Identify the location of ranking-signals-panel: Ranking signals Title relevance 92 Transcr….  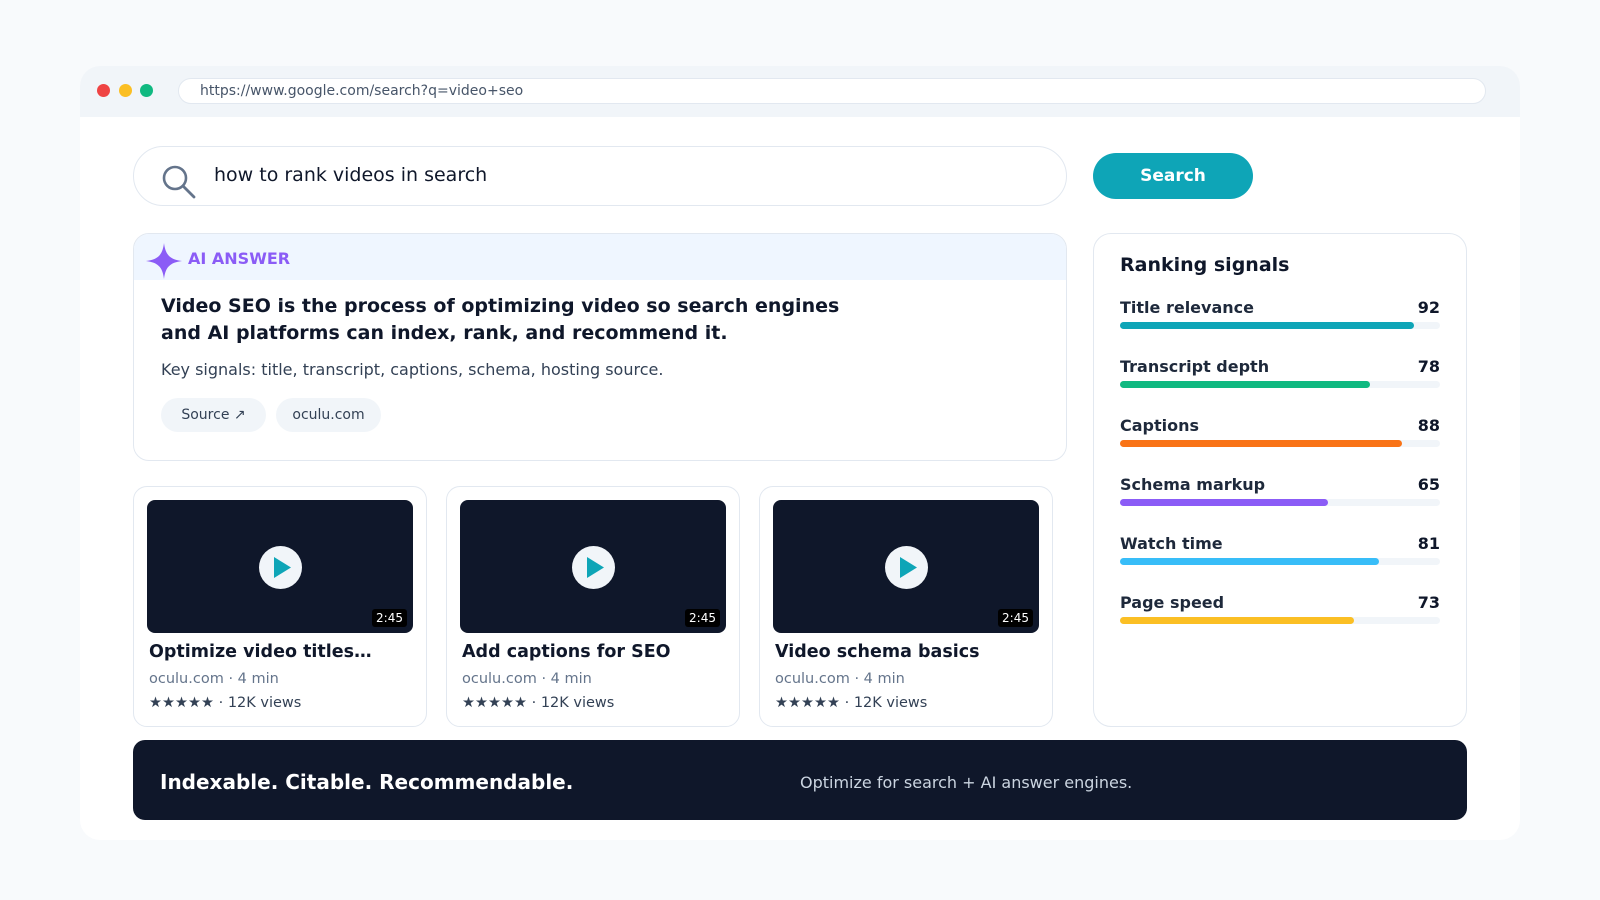
(1280, 480).